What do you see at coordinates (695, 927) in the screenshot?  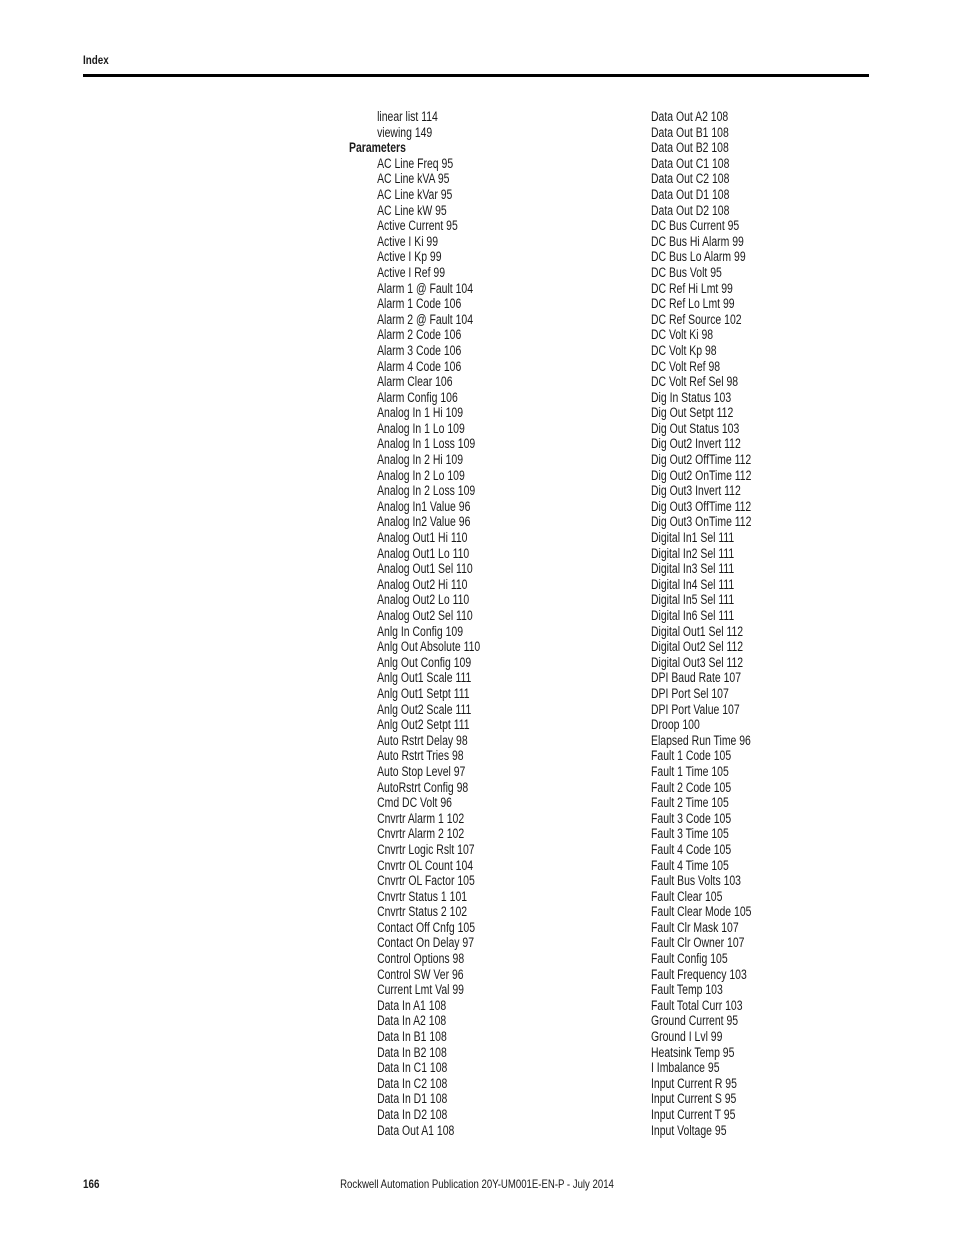 I see `index-entry: Fault Clr Mask 107` at bounding box center [695, 927].